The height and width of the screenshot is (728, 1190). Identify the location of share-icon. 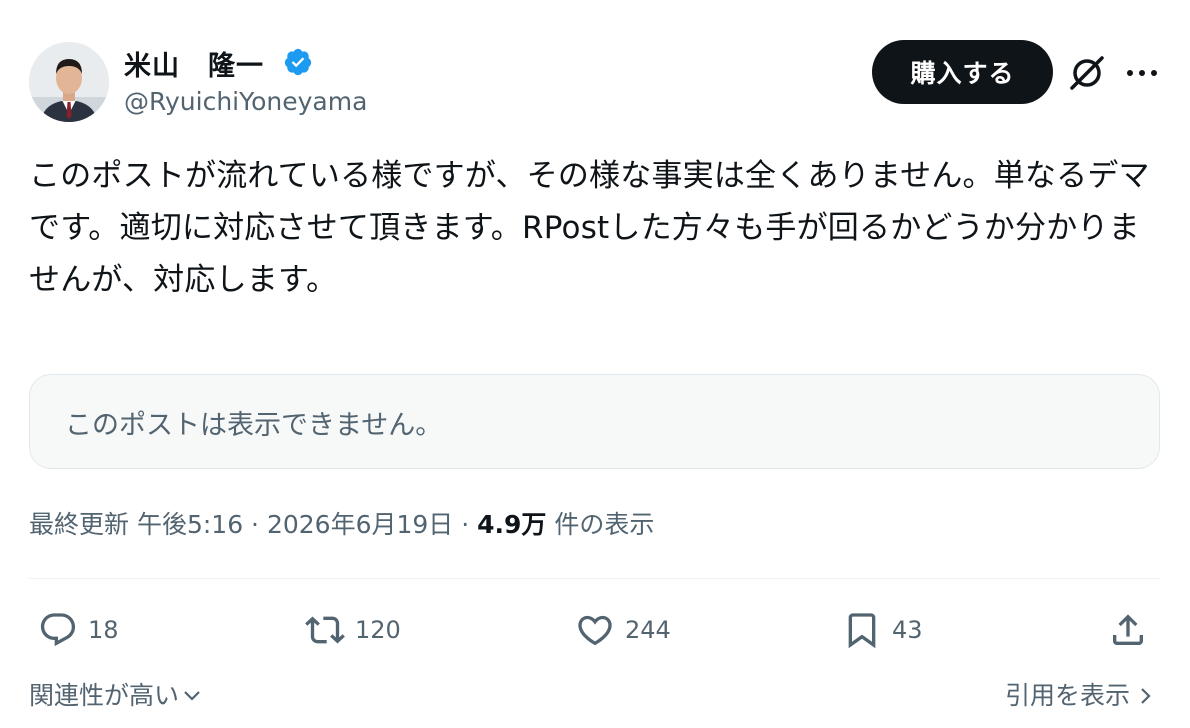
(1128, 629).